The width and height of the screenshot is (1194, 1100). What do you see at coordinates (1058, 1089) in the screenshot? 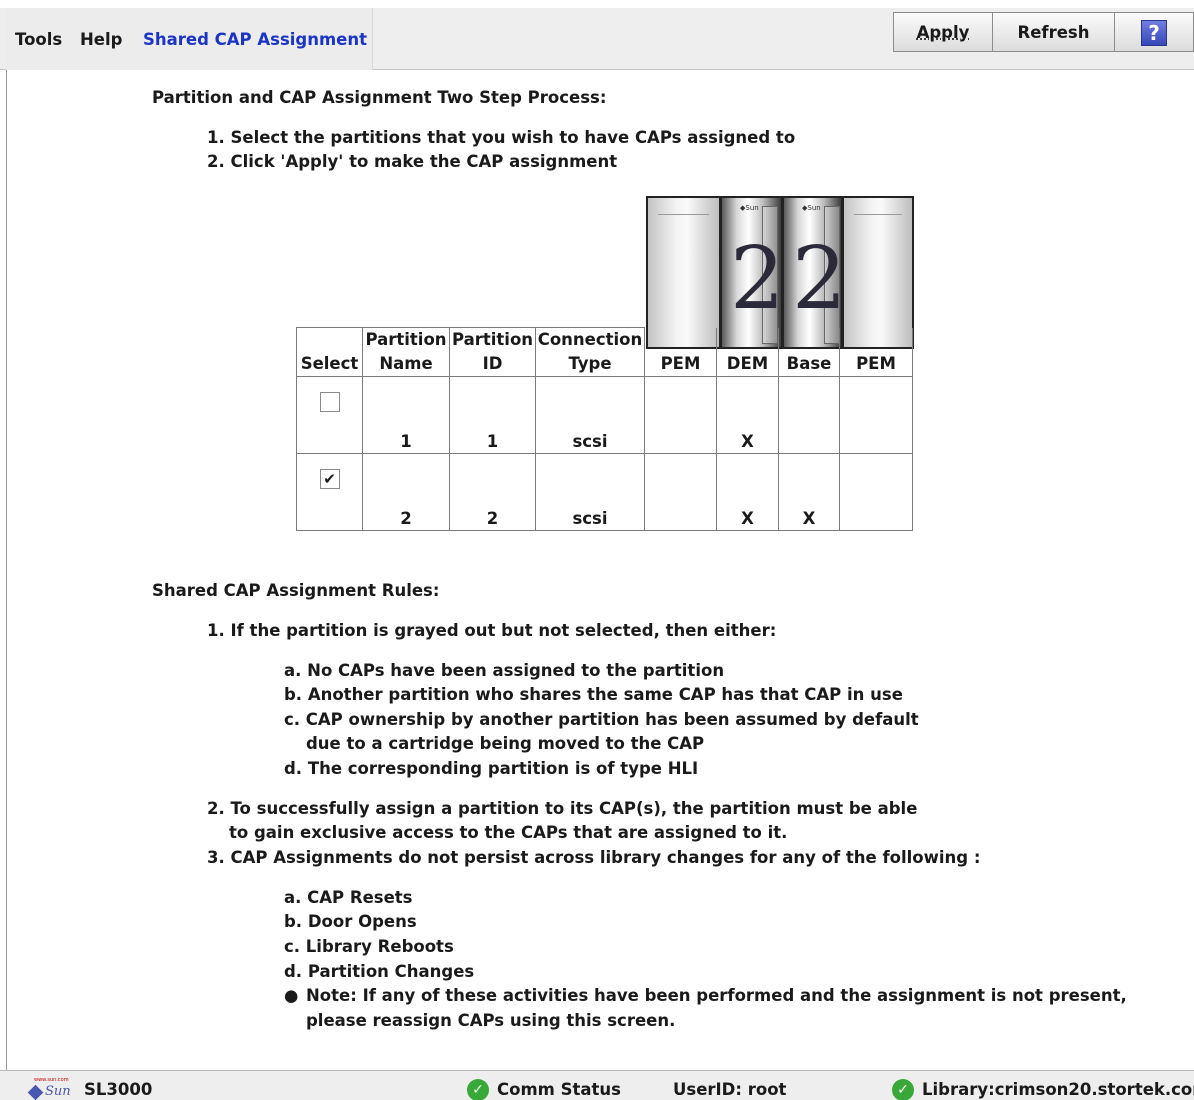
I see `library-status: Library:crimson20.stortek.com` at bounding box center [1058, 1089].